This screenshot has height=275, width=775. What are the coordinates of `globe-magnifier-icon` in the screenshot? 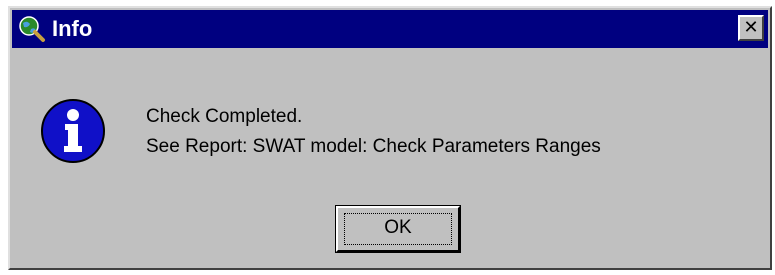 It's located at (32, 29).